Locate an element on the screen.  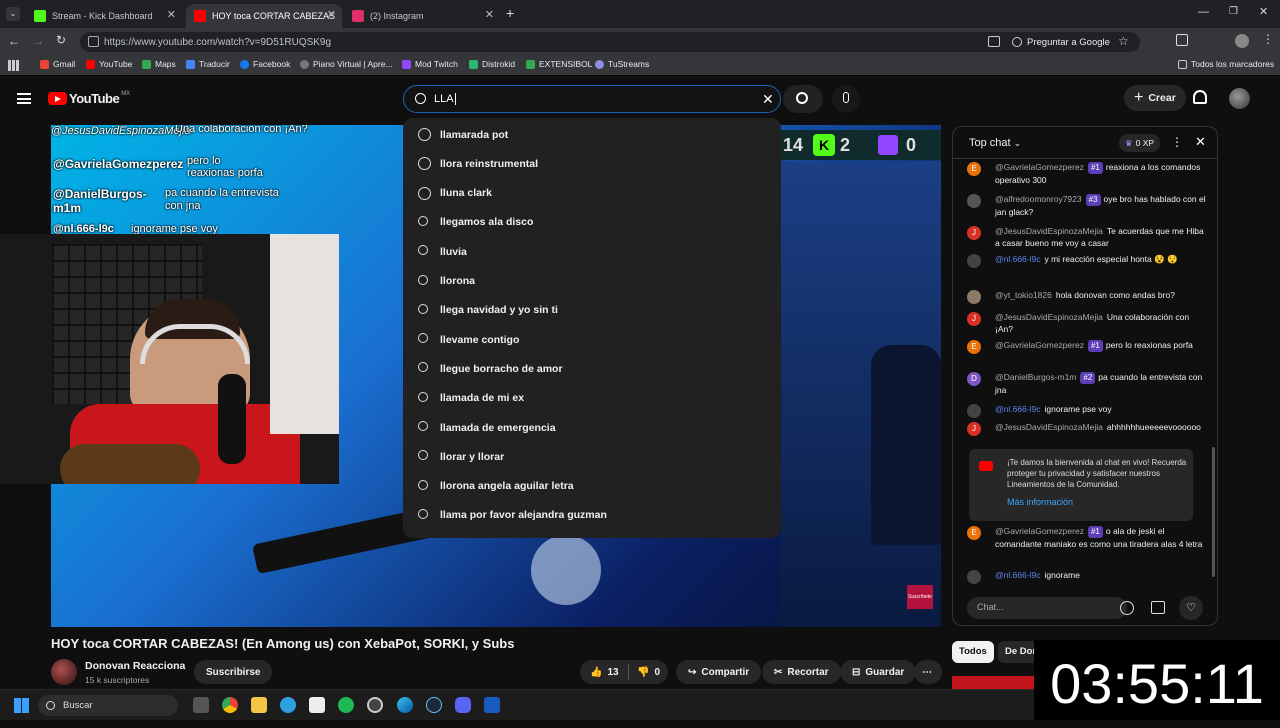
all-bookmarks: Todos los marcadores is located at coordinates (1226, 64).